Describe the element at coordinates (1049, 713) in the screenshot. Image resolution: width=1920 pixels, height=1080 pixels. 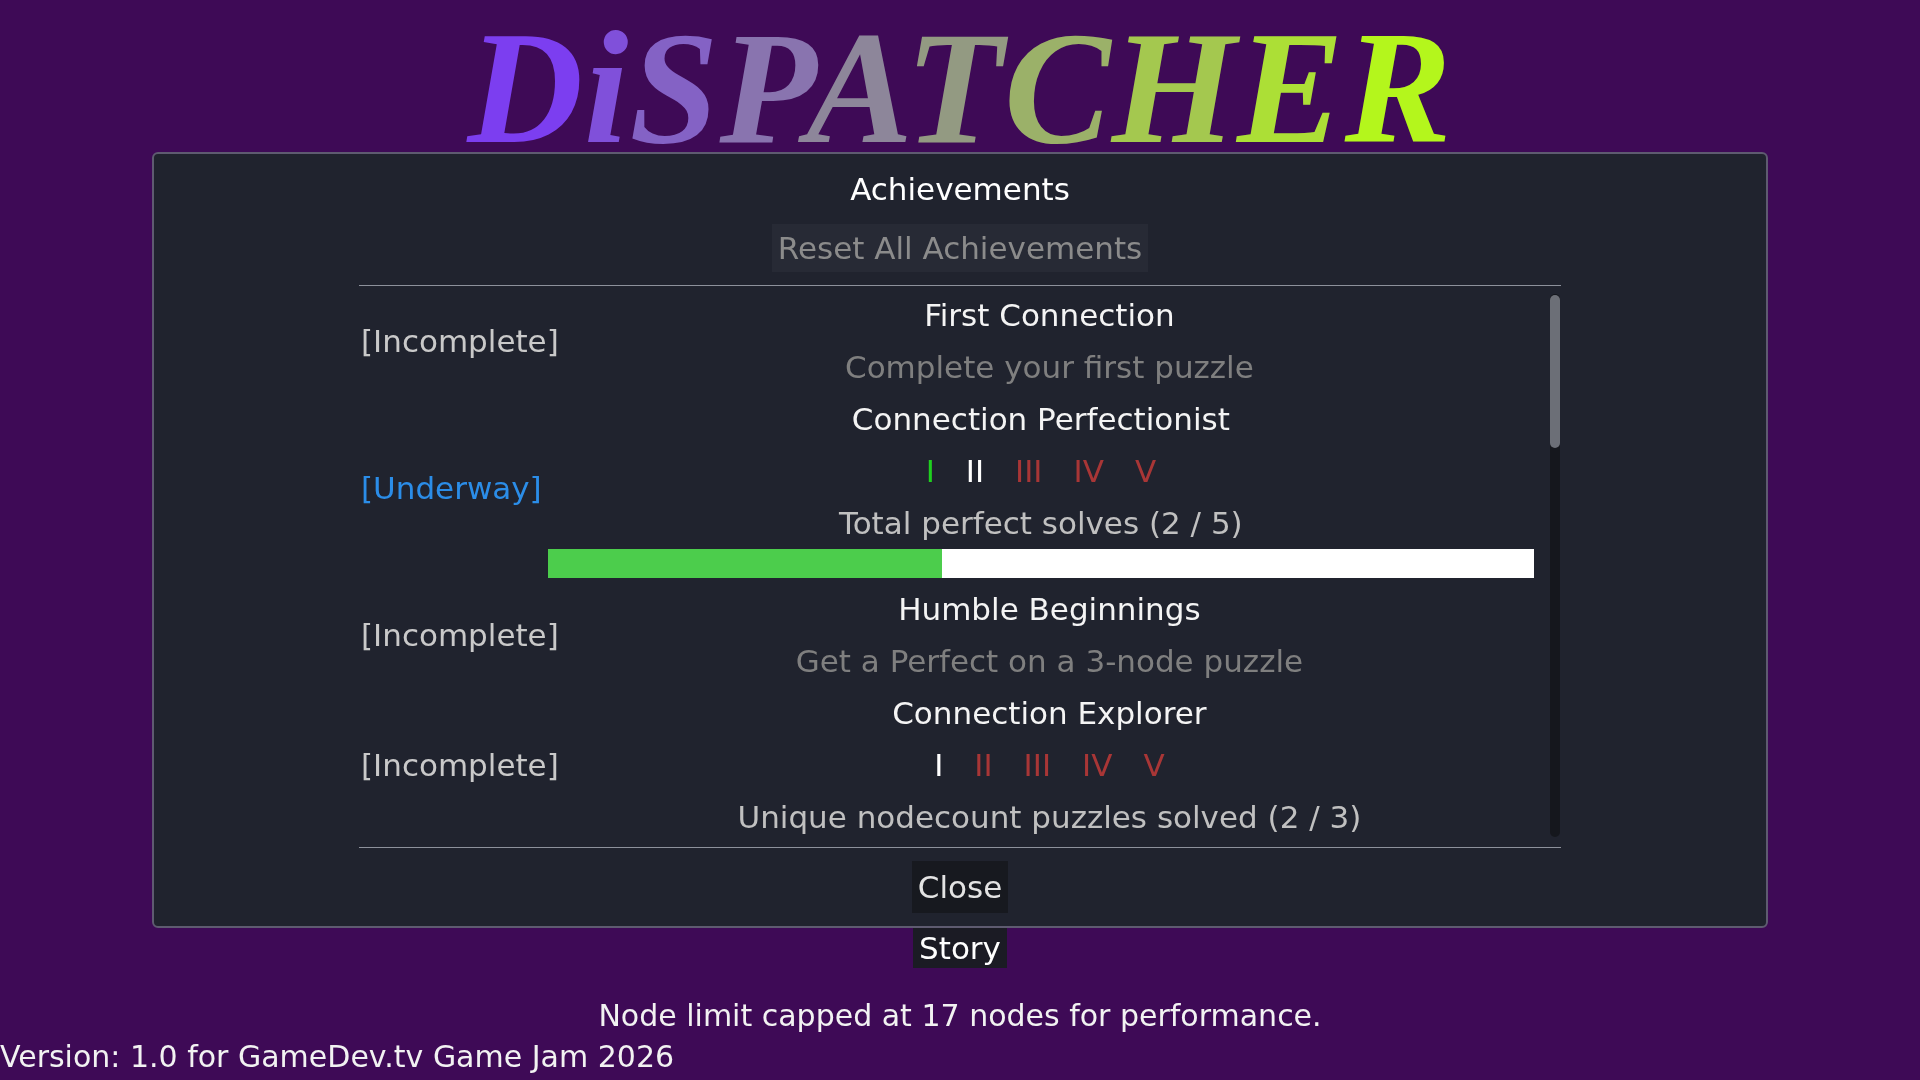
I see `achievement-title: Connection Explorer` at that location.